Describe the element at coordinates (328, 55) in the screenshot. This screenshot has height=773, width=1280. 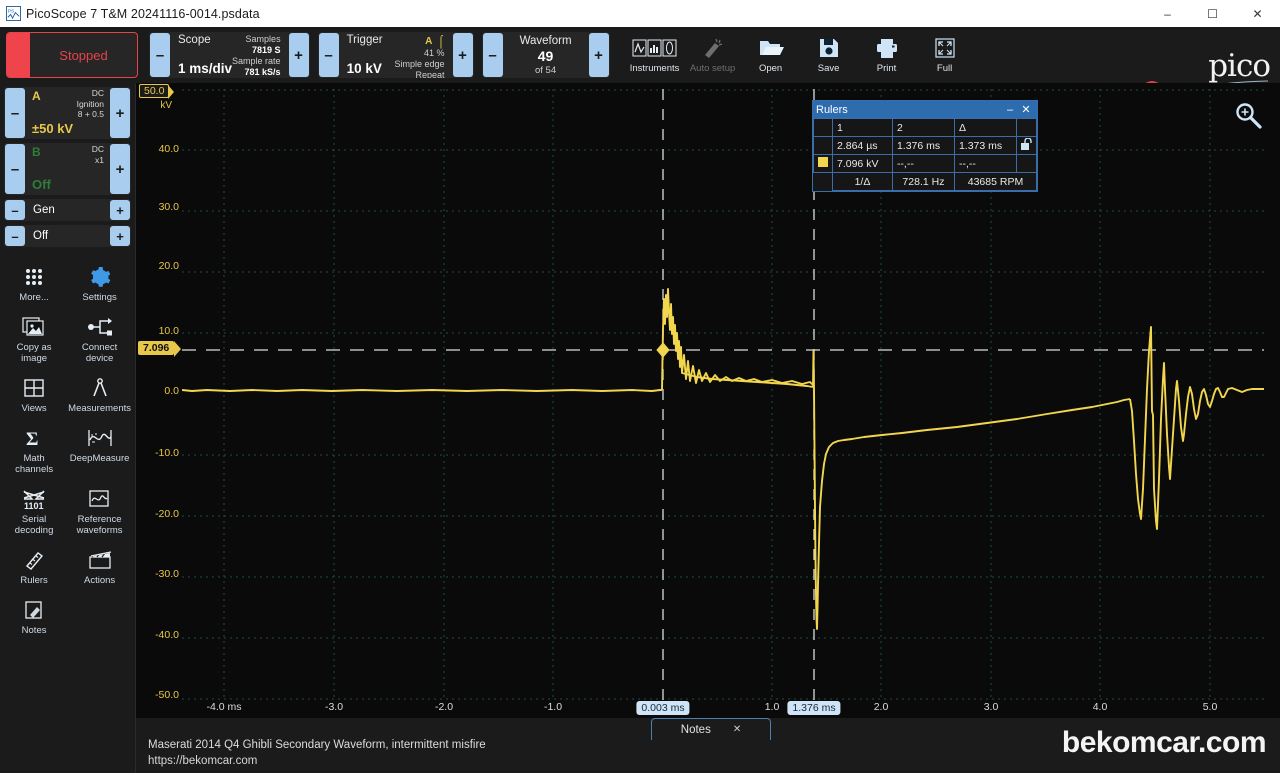
I see `trigger-decrease-button: –` at that location.